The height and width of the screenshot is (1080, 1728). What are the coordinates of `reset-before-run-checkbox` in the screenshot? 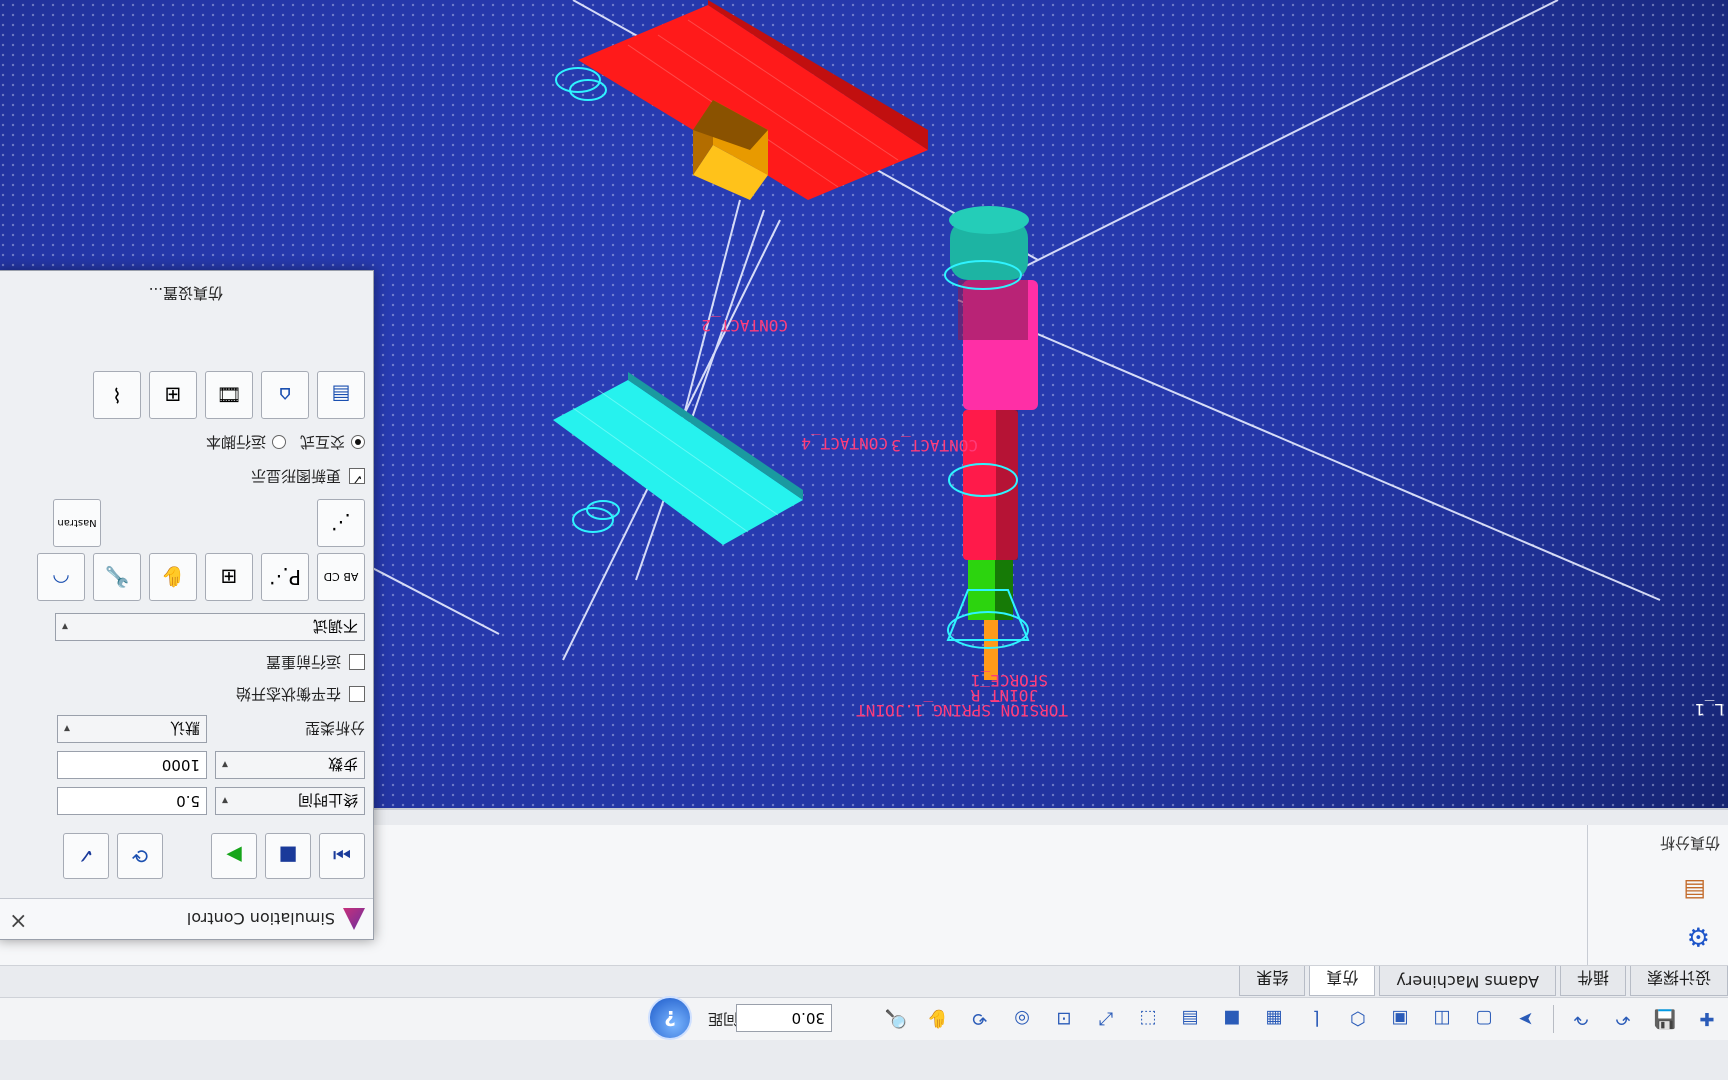 It's located at (357, 662).